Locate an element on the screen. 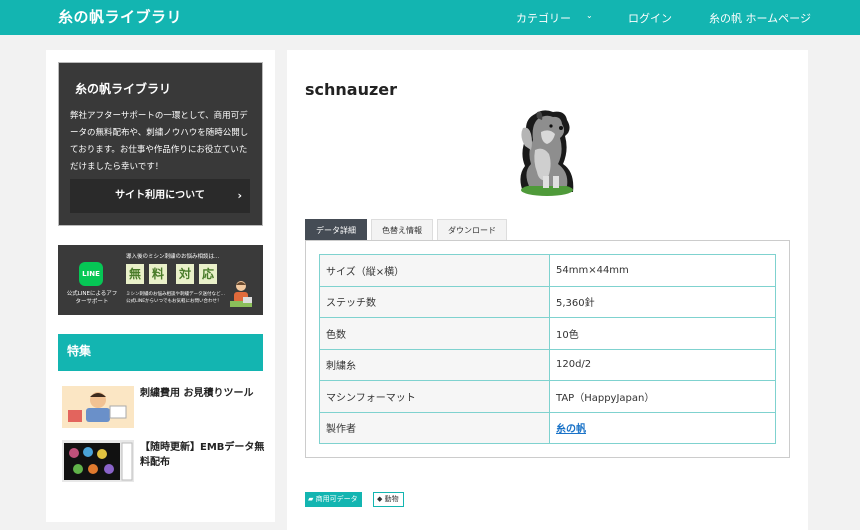  feature-item-emb: 【随時更新】EMBデータ無料配布 is located at coordinates (162, 464).